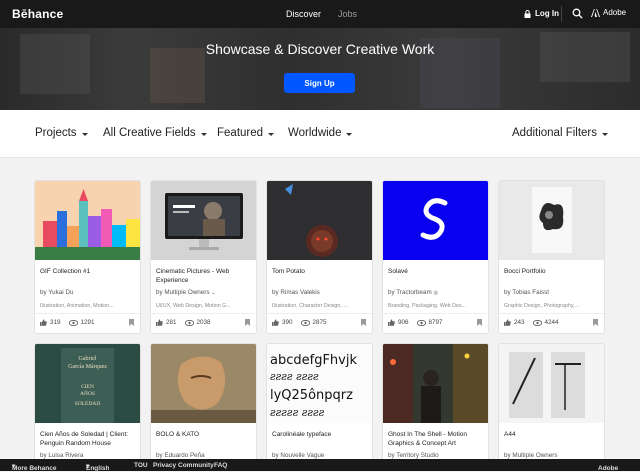 The height and width of the screenshot is (472, 640). I want to click on solave-logo-image, so click(435, 220).